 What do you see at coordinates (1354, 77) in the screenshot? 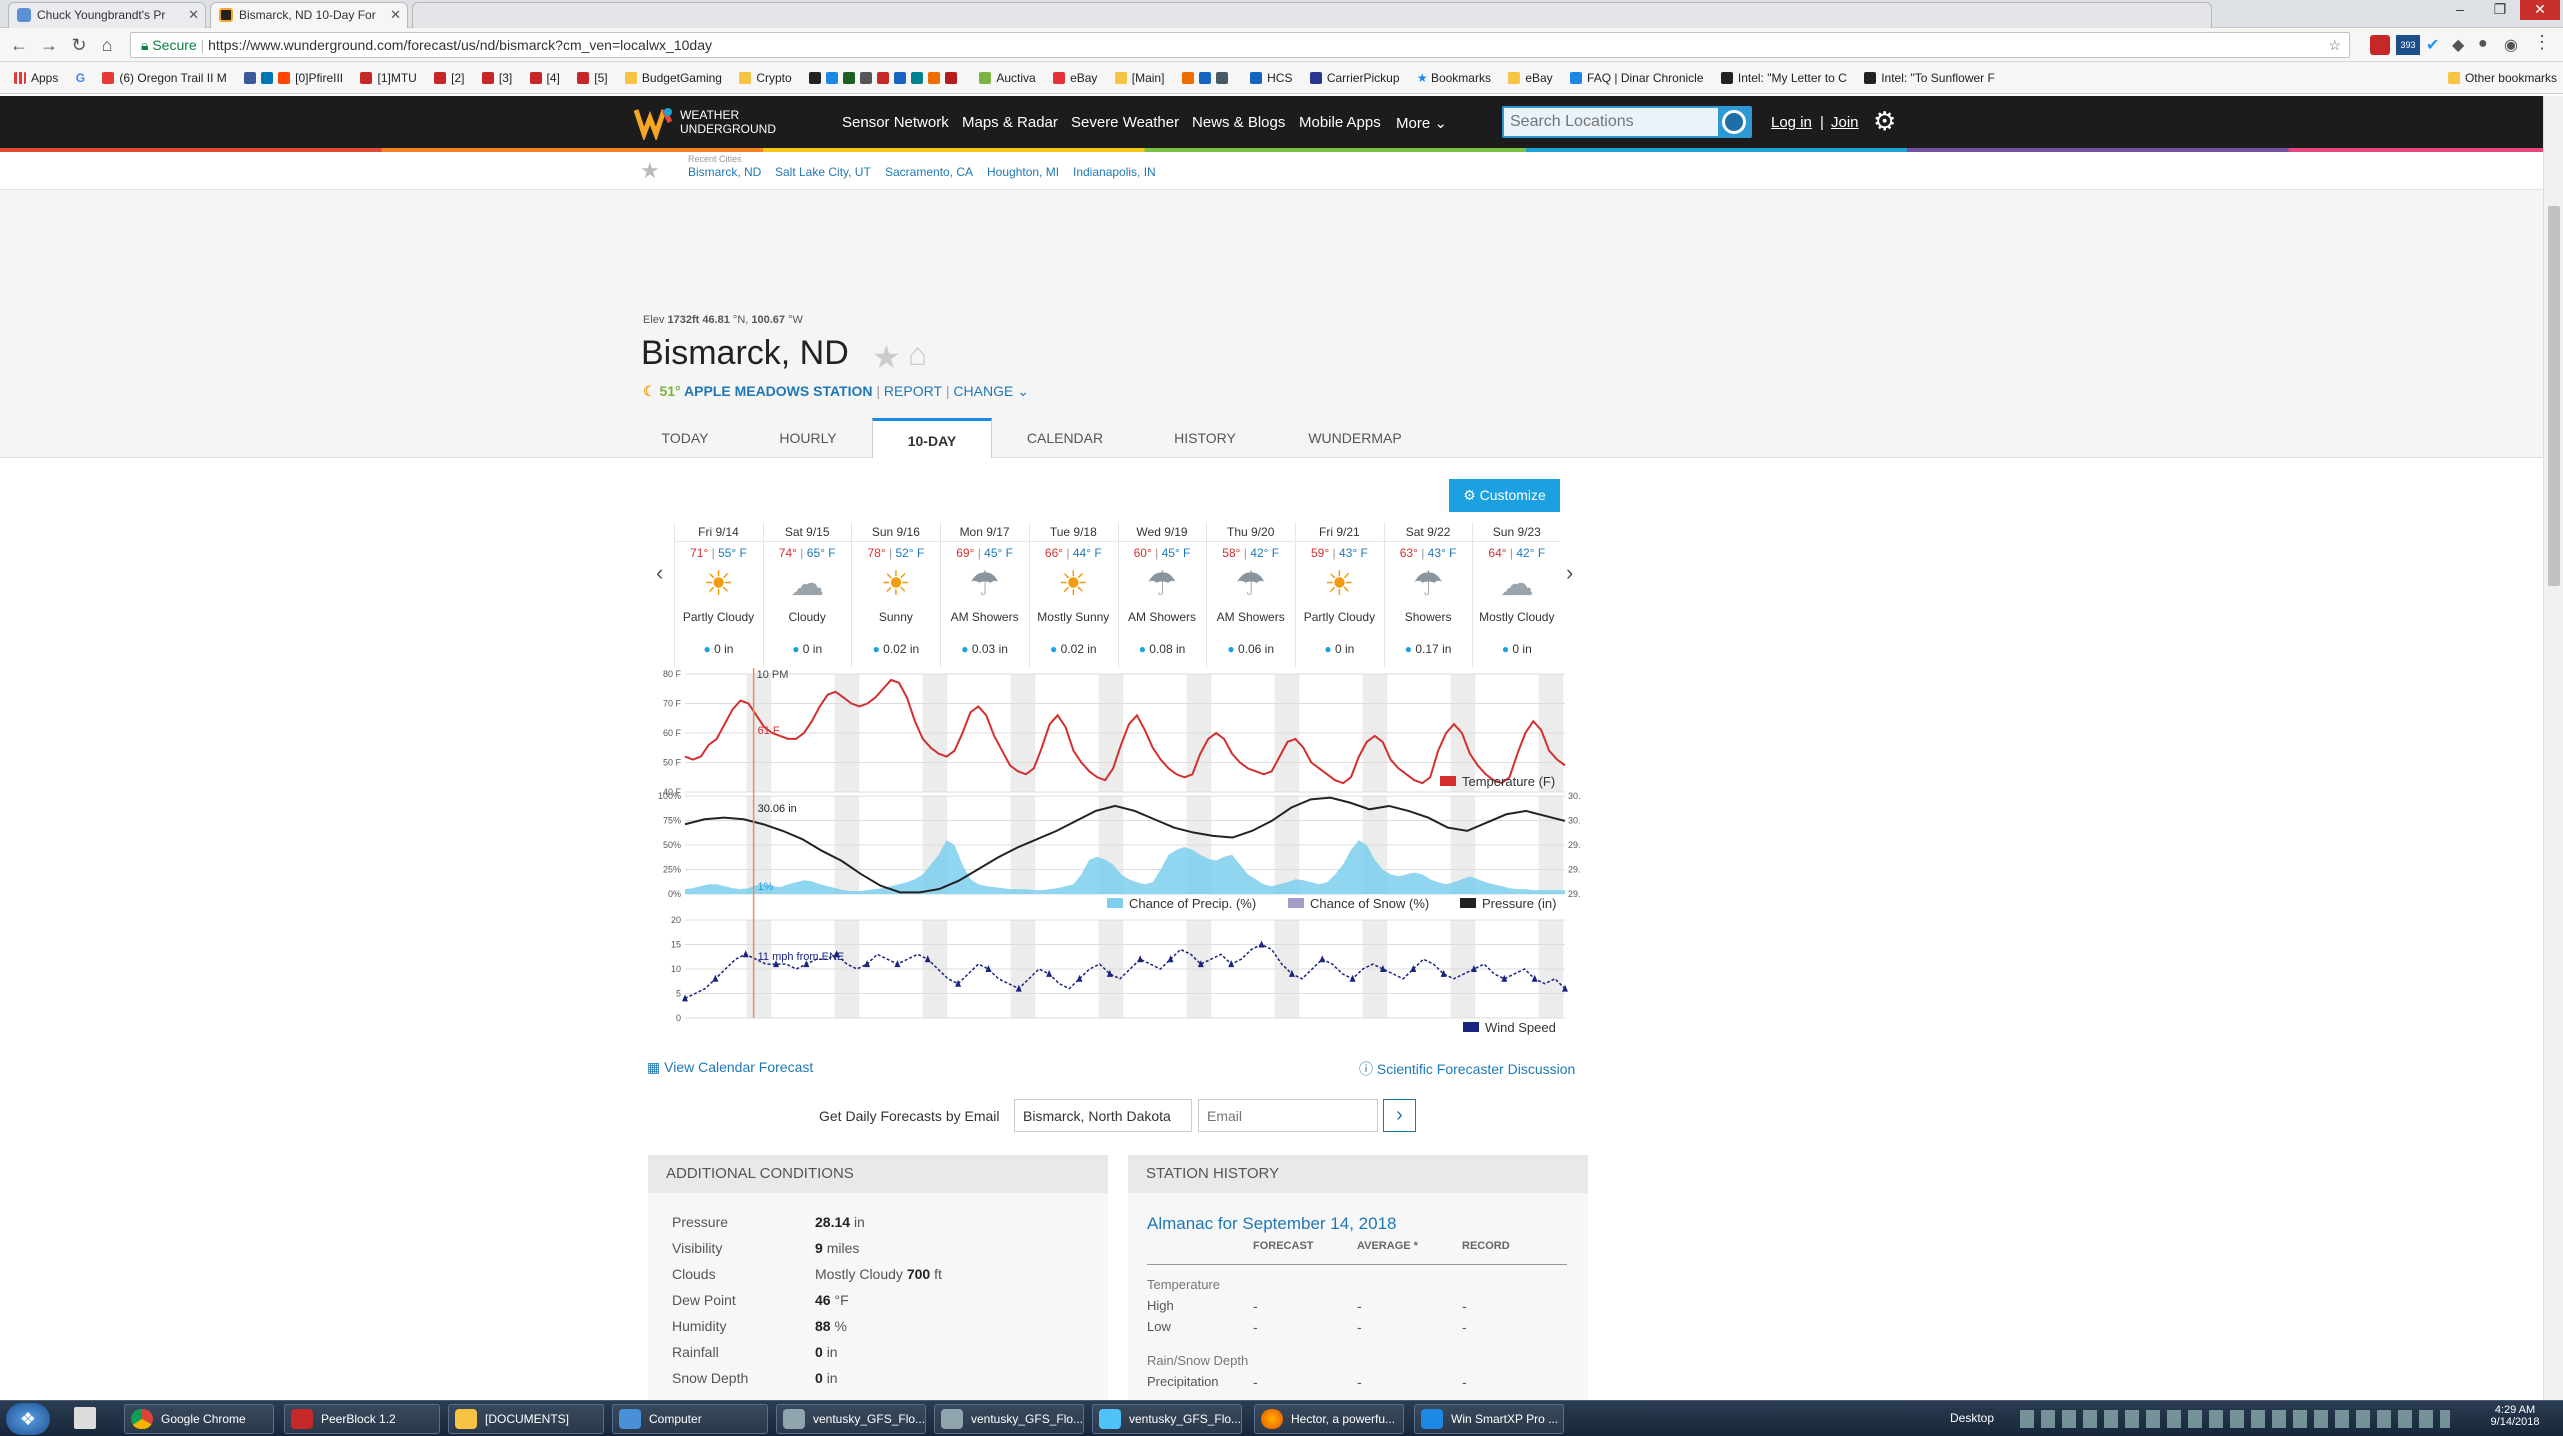
I see `bookmark-item: CarrierPickup` at bounding box center [1354, 77].